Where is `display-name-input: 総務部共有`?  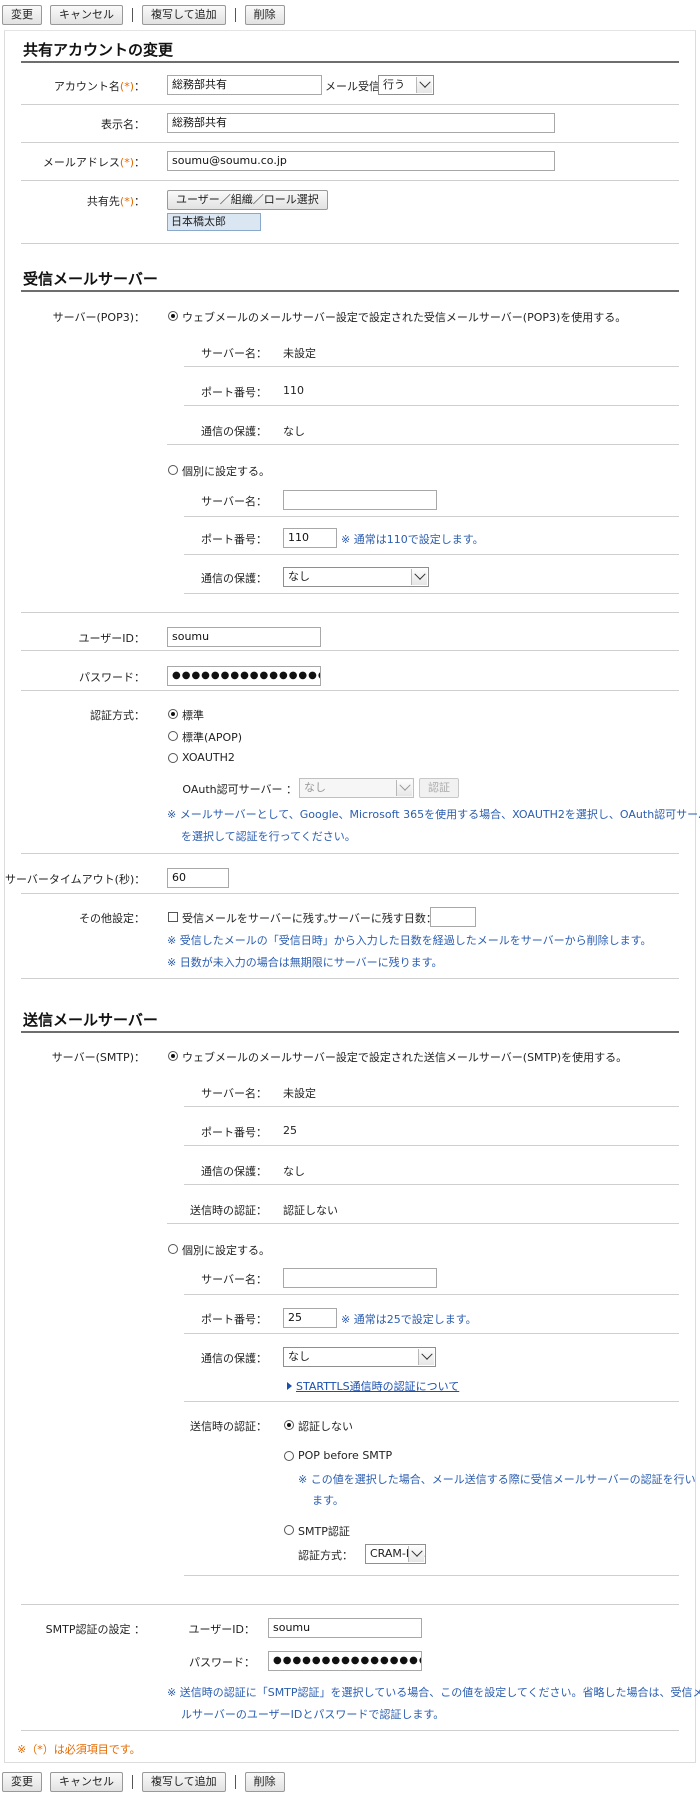 display-name-input: 総務部共有 is located at coordinates (361, 123).